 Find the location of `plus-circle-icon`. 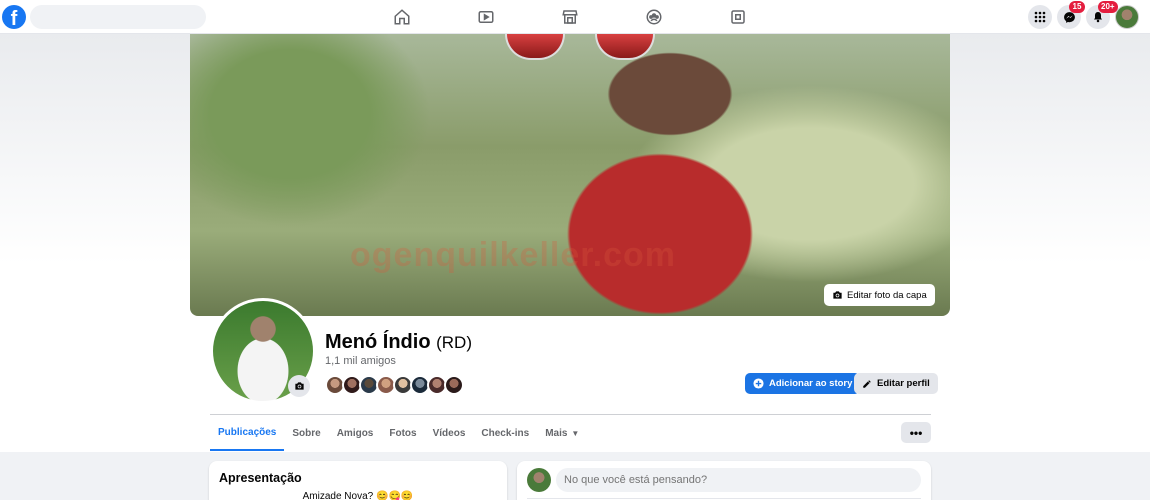

plus-circle-icon is located at coordinates (758, 383).